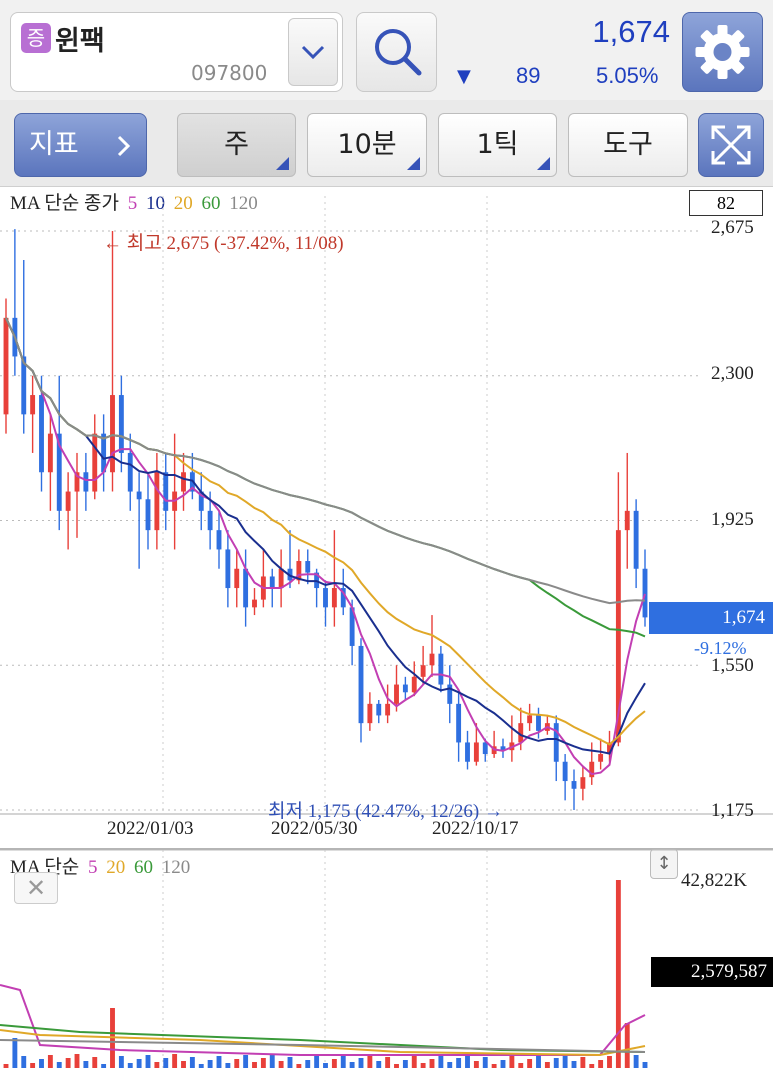 The image size is (773, 1072). I want to click on current-price-marker: 1,674, so click(711, 618).